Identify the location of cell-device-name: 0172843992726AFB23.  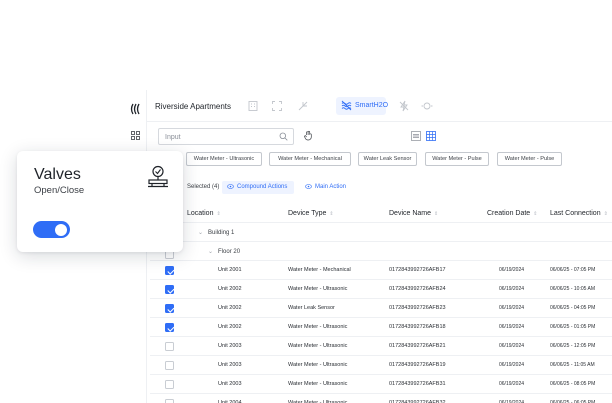
(417, 308).